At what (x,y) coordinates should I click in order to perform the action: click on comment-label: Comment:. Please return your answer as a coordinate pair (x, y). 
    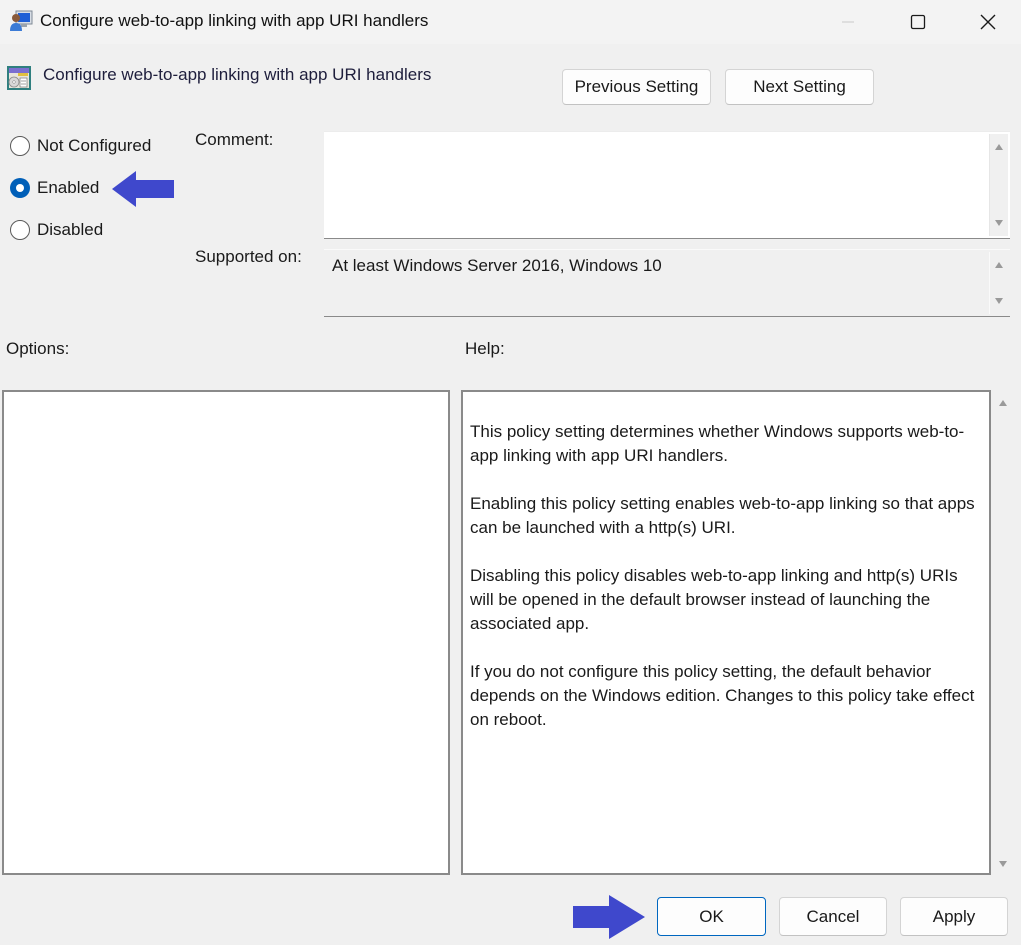
    Looking at the image, I should click on (234, 139).